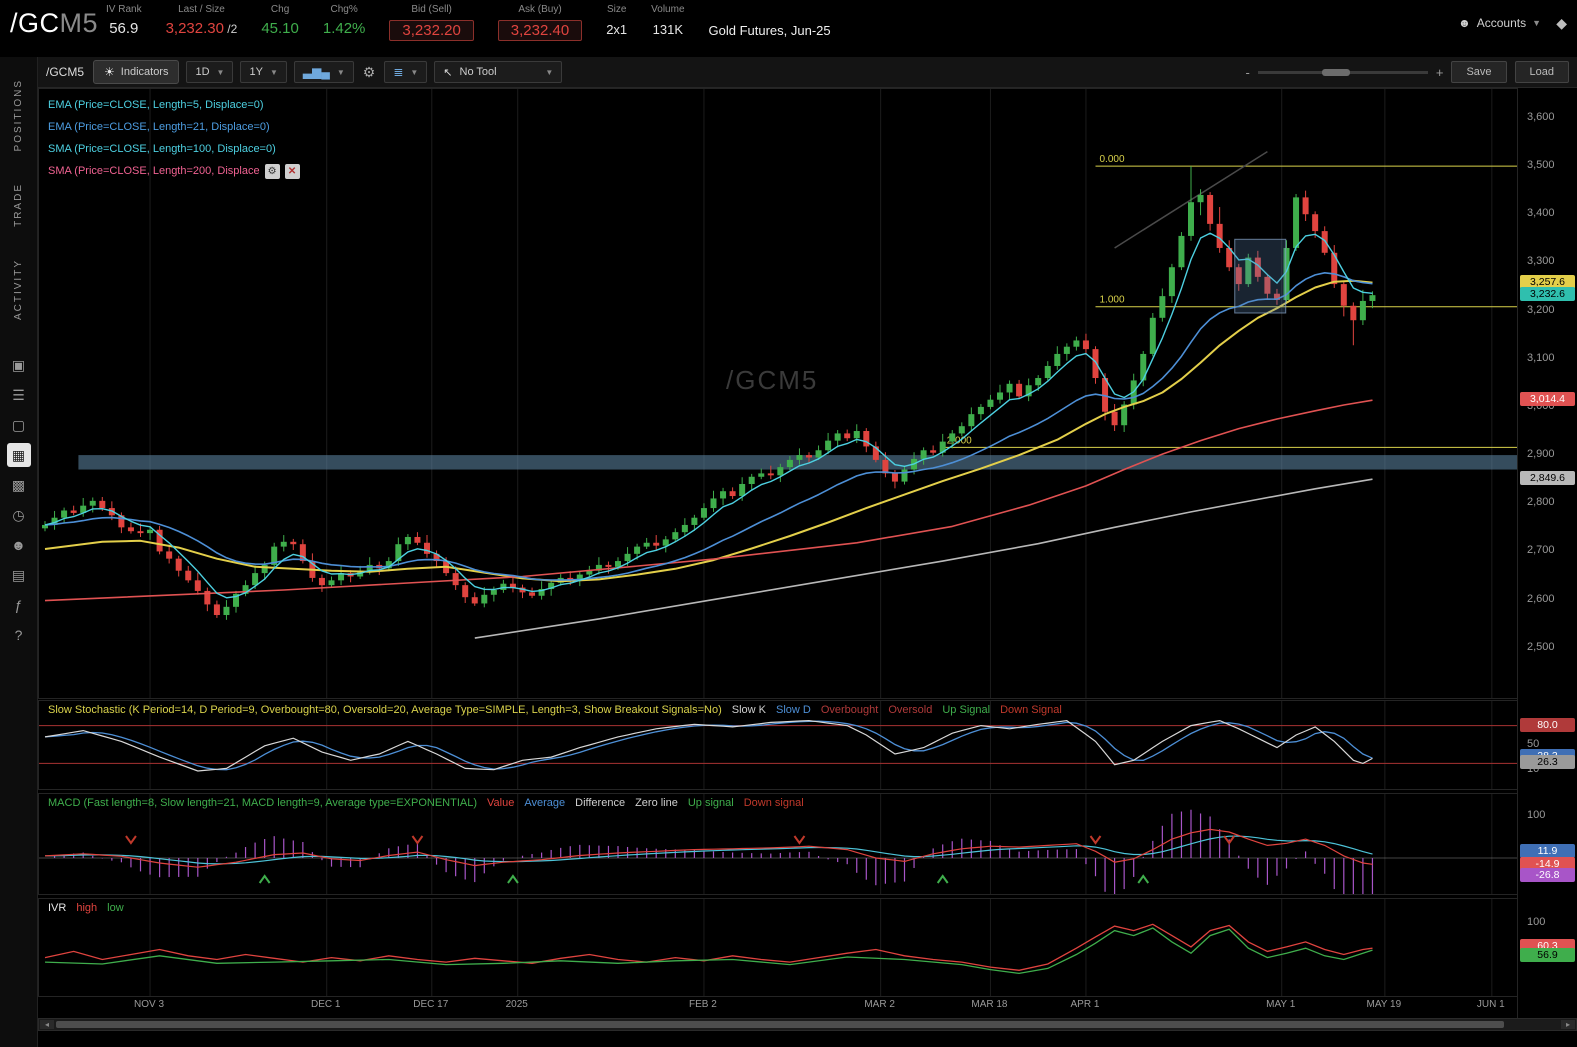 The image size is (1577, 1047). Describe the element at coordinates (174, 171) in the screenshot. I see `study-legend-row: SMA (Price=CLOSE, Length=200, Displace ⚙ ✕` at that location.